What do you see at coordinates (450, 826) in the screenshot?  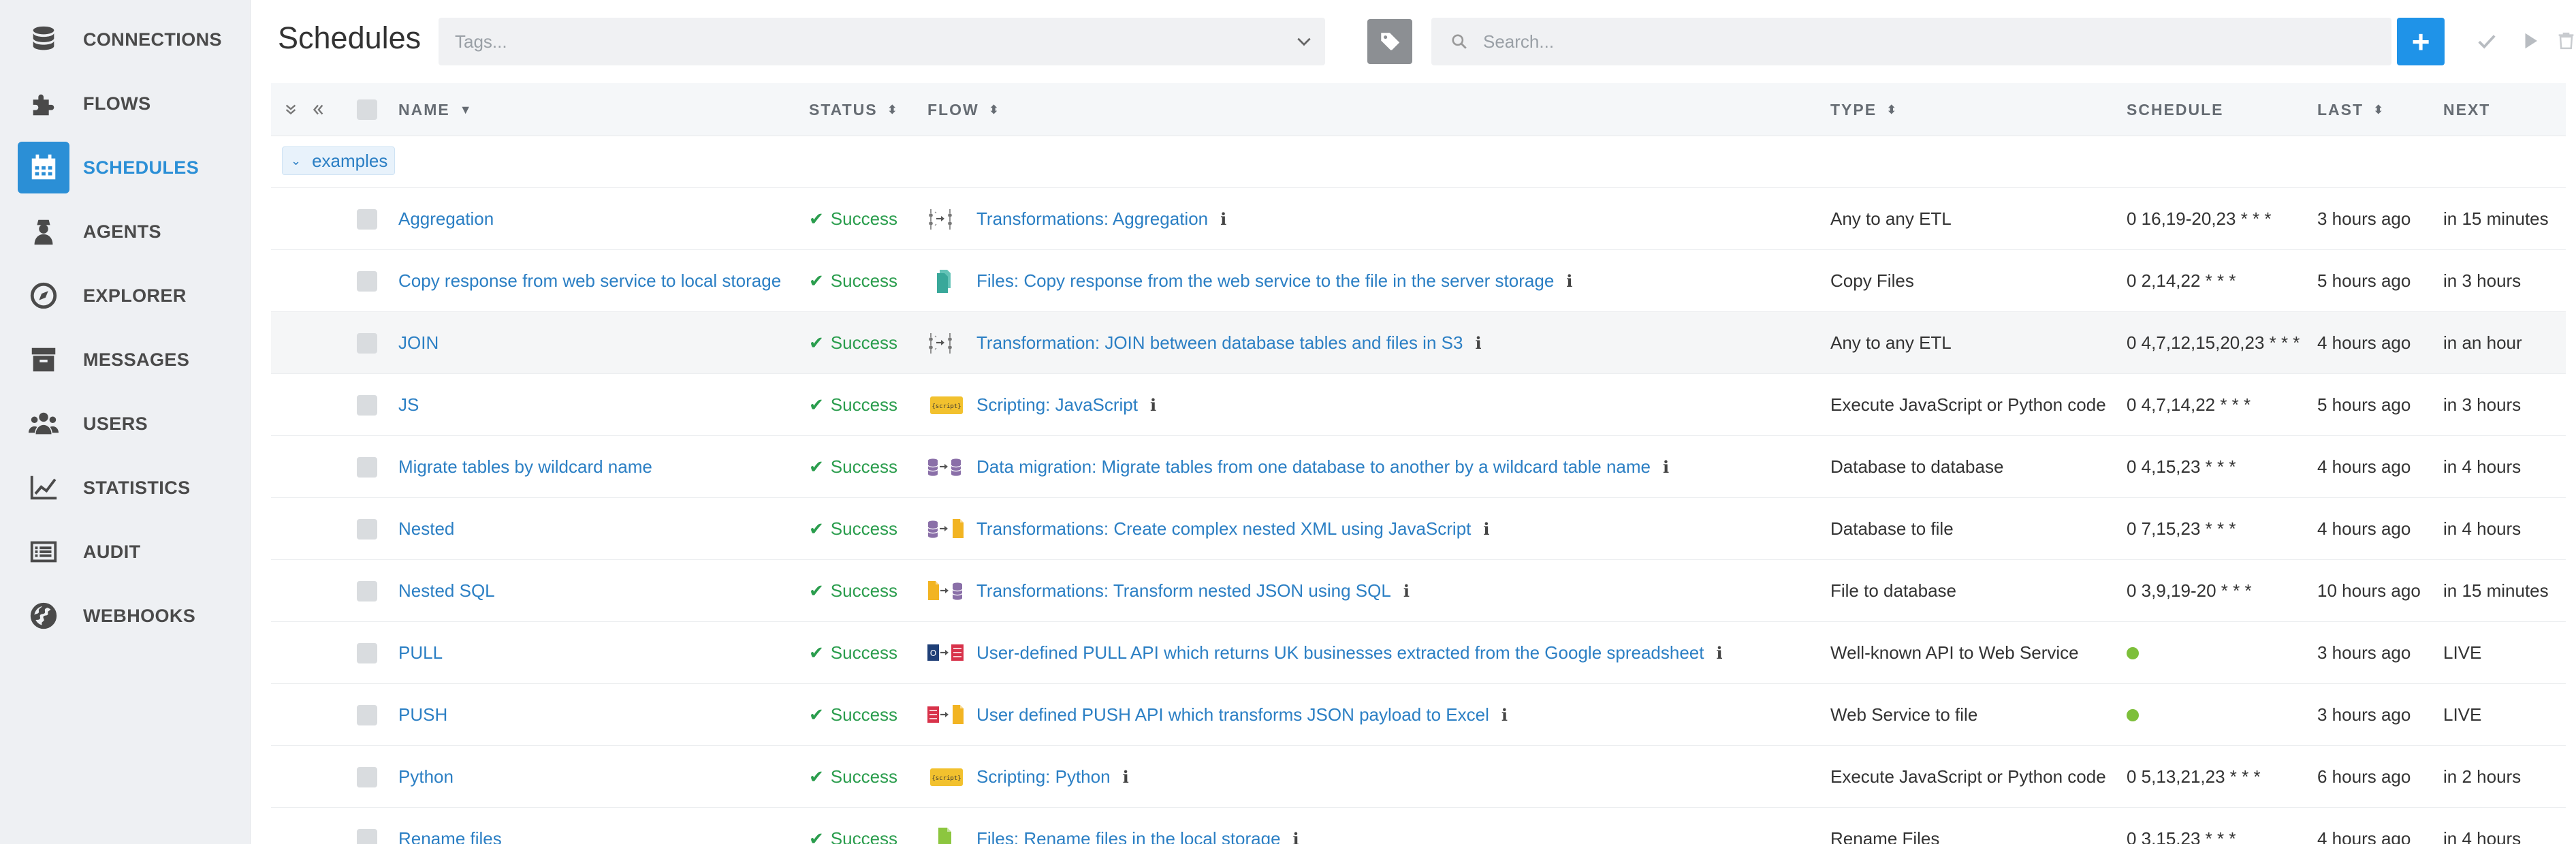 I see `schedule-name-link: Rename files` at bounding box center [450, 826].